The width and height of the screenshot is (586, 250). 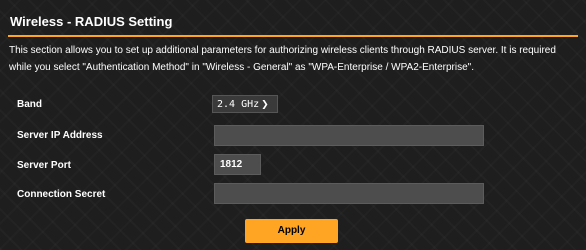 What do you see at coordinates (44, 165) in the screenshot?
I see `server-port-label: Server Port` at bounding box center [44, 165].